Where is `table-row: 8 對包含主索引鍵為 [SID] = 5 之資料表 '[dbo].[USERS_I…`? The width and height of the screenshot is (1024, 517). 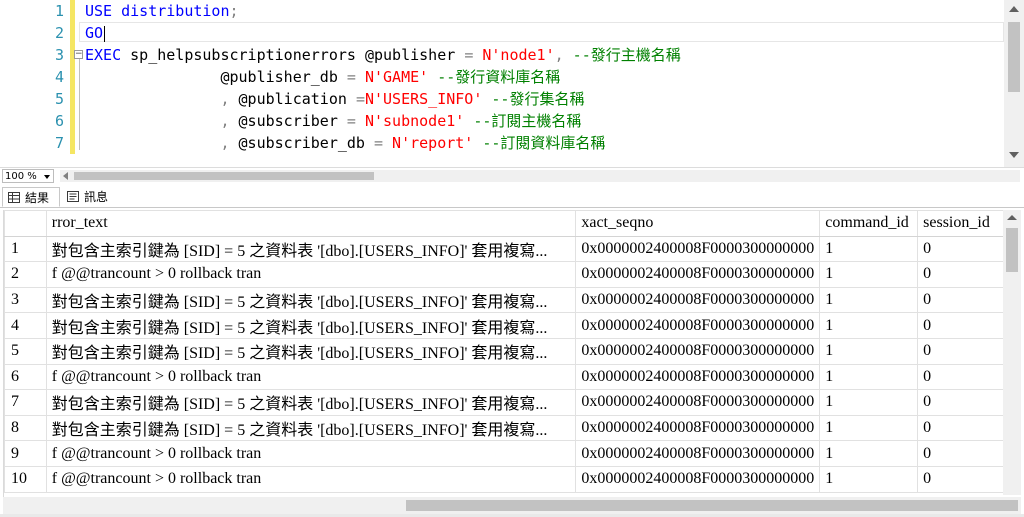
table-row: 8 對包含主索引鍵為 [SID] = 5 之資料表 '[dbo].[USERS_I… is located at coordinates (504, 428).